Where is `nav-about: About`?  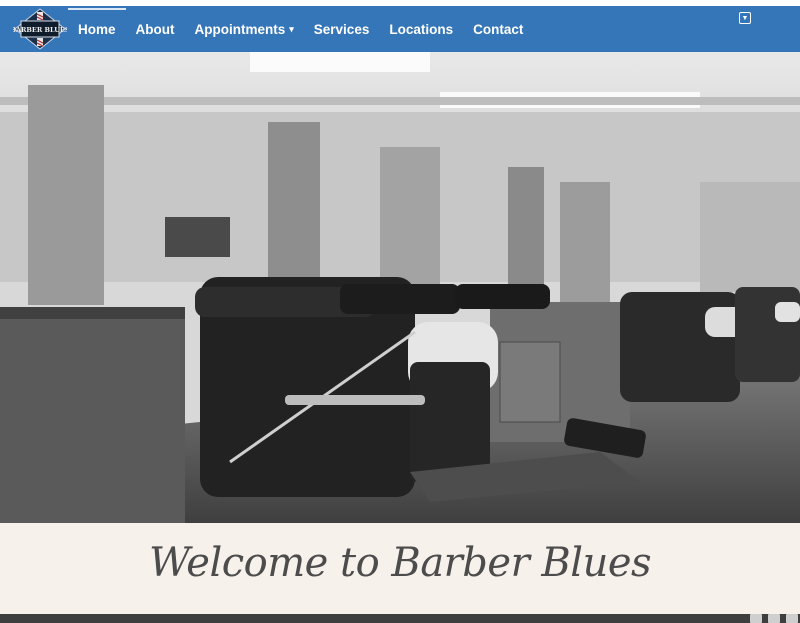 nav-about: About is located at coordinates (155, 29).